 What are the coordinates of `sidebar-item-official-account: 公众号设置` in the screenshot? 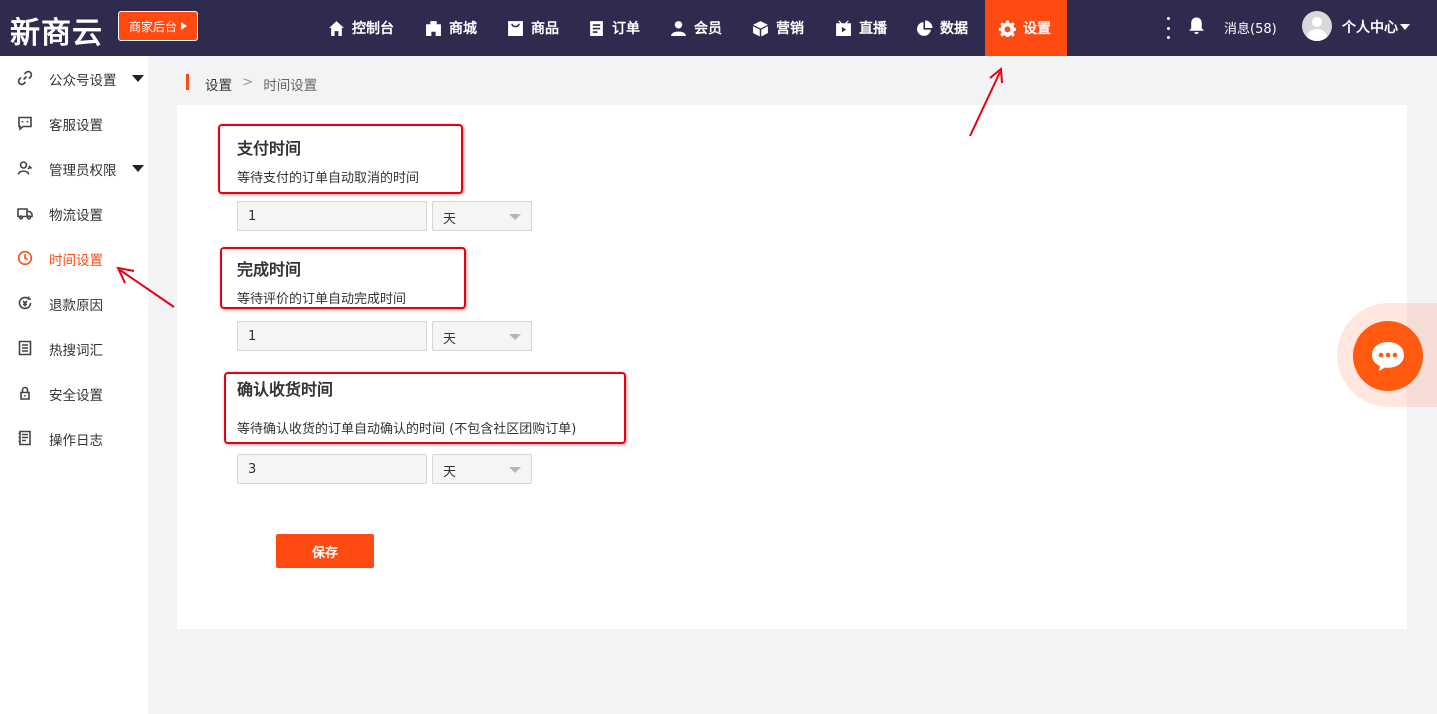 It's located at (74, 78).